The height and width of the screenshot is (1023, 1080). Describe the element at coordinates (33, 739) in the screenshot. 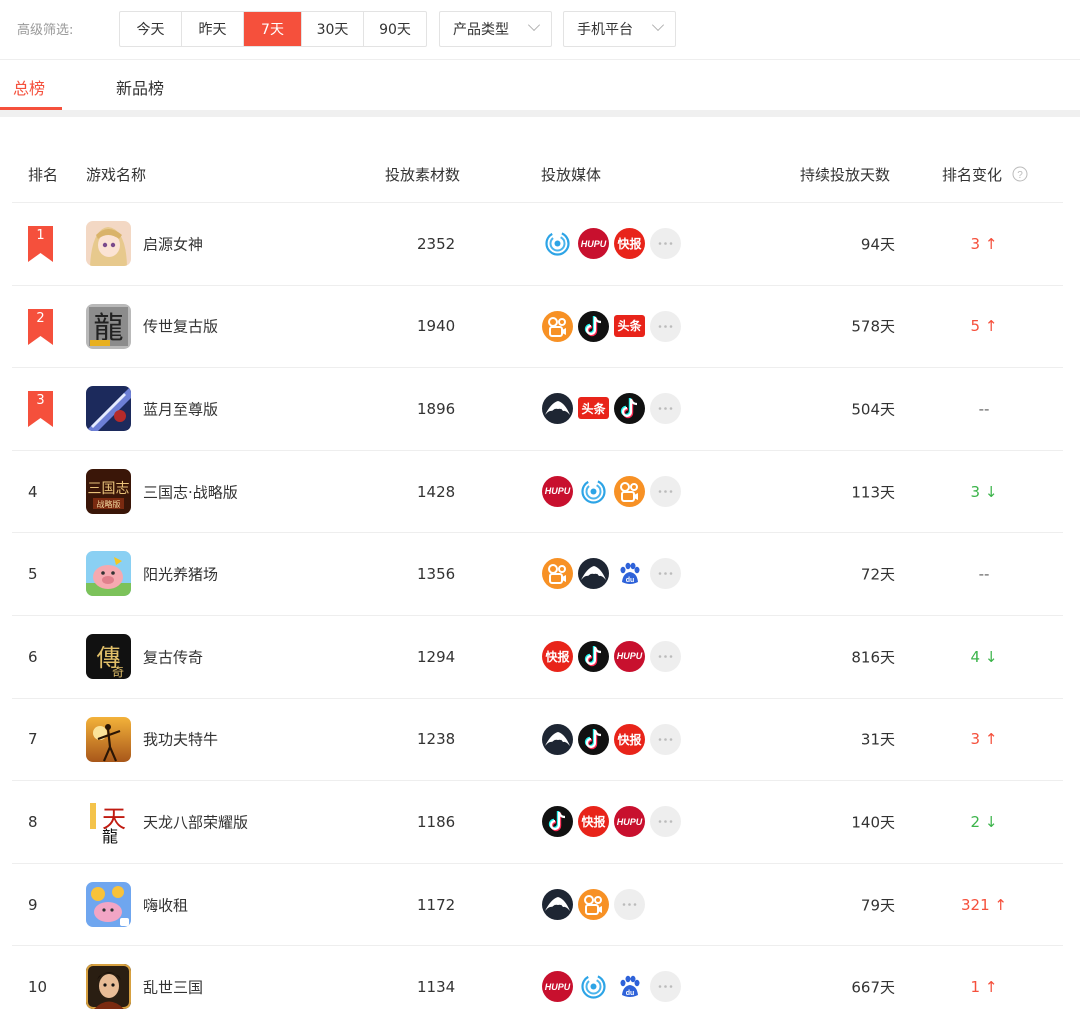

I see `rank-number: 7` at that location.